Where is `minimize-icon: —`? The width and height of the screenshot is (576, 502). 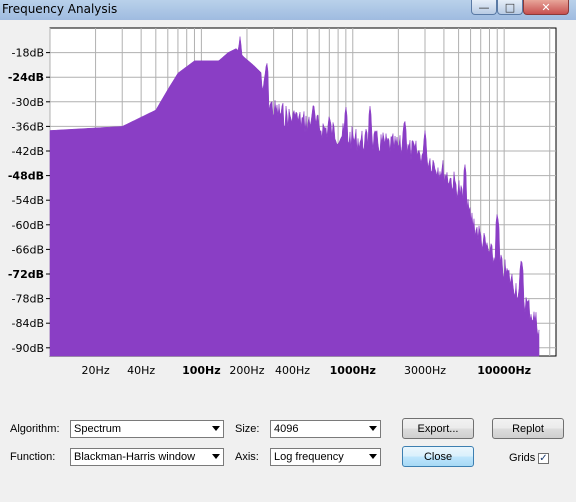
minimize-icon: — is located at coordinates (484, 7).